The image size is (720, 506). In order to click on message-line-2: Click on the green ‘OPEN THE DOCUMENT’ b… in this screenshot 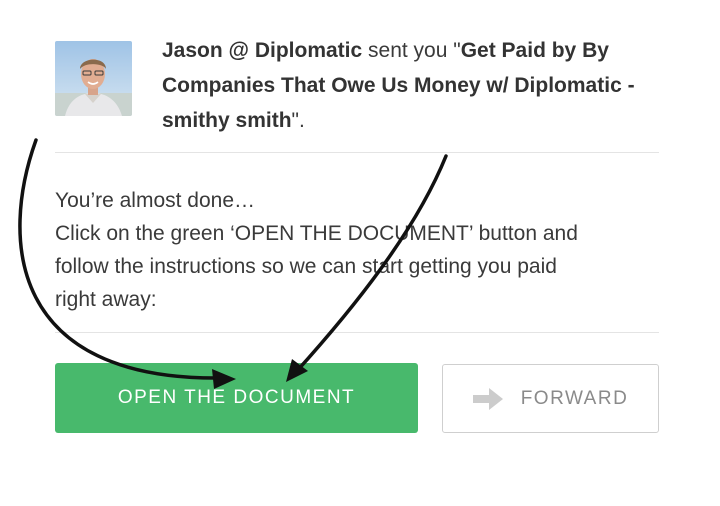, I will do `click(316, 233)`.